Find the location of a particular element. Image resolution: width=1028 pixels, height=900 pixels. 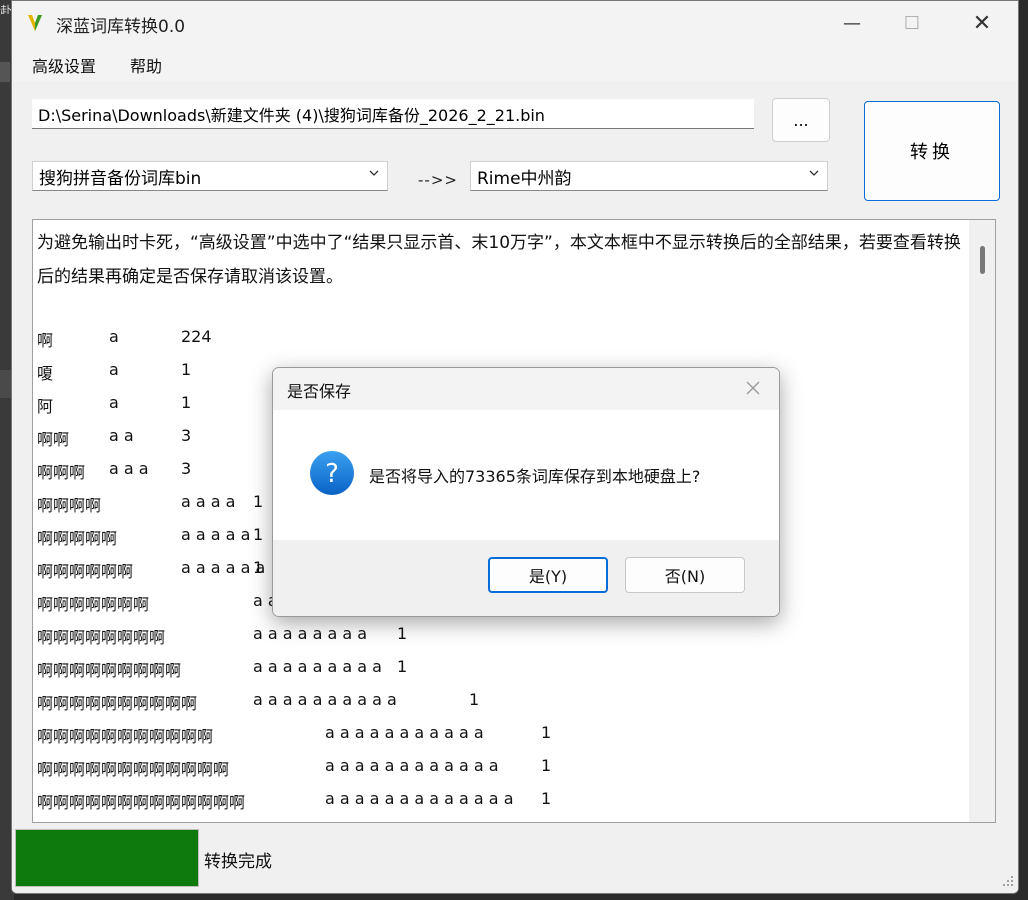

row-word: 啊啊啊 is located at coordinates (61, 472).